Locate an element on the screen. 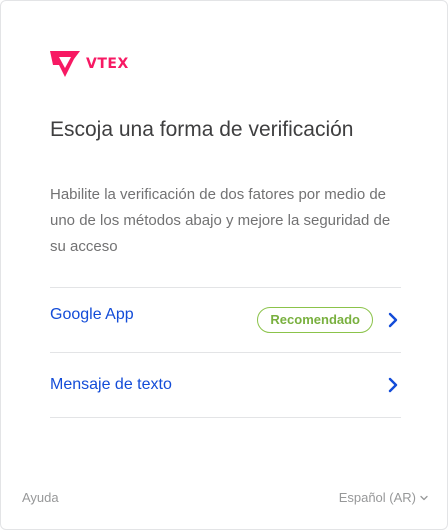 The height and width of the screenshot is (530, 448). chevron-down-icon is located at coordinates (424, 497).